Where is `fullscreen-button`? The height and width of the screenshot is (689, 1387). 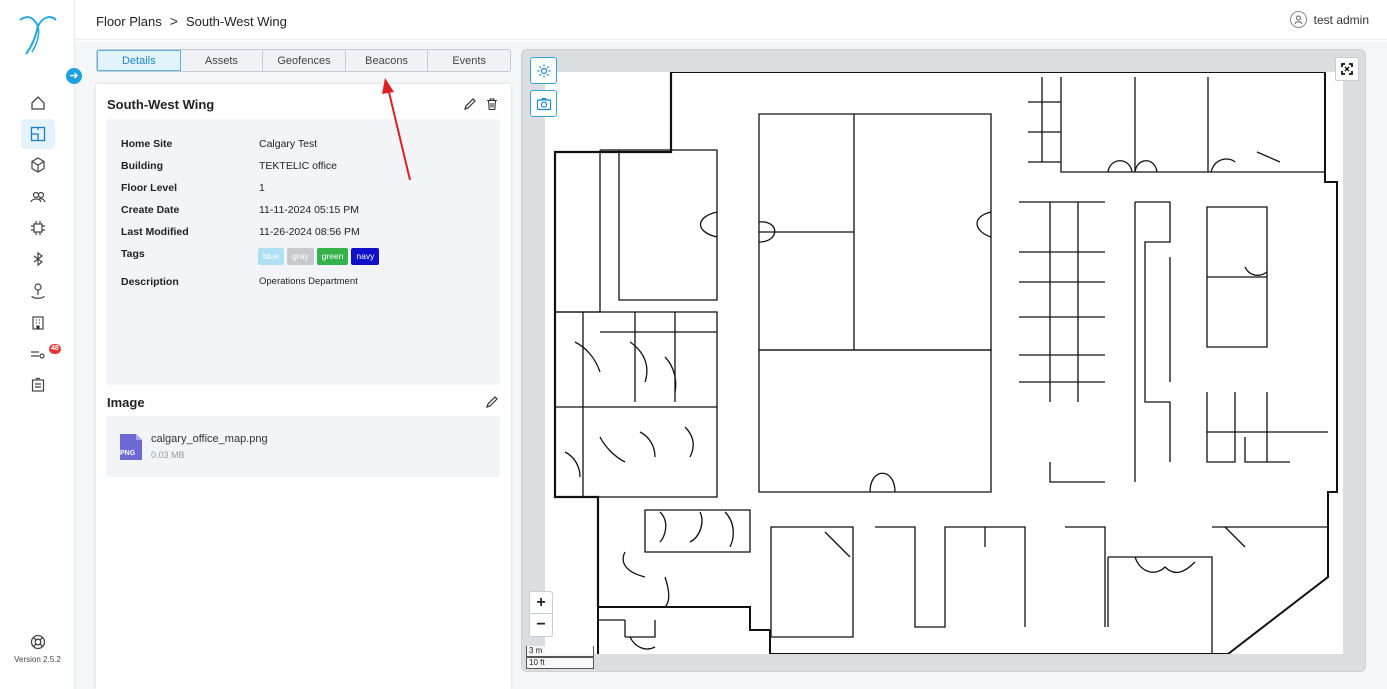
fullscreen-button is located at coordinates (1347, 69).